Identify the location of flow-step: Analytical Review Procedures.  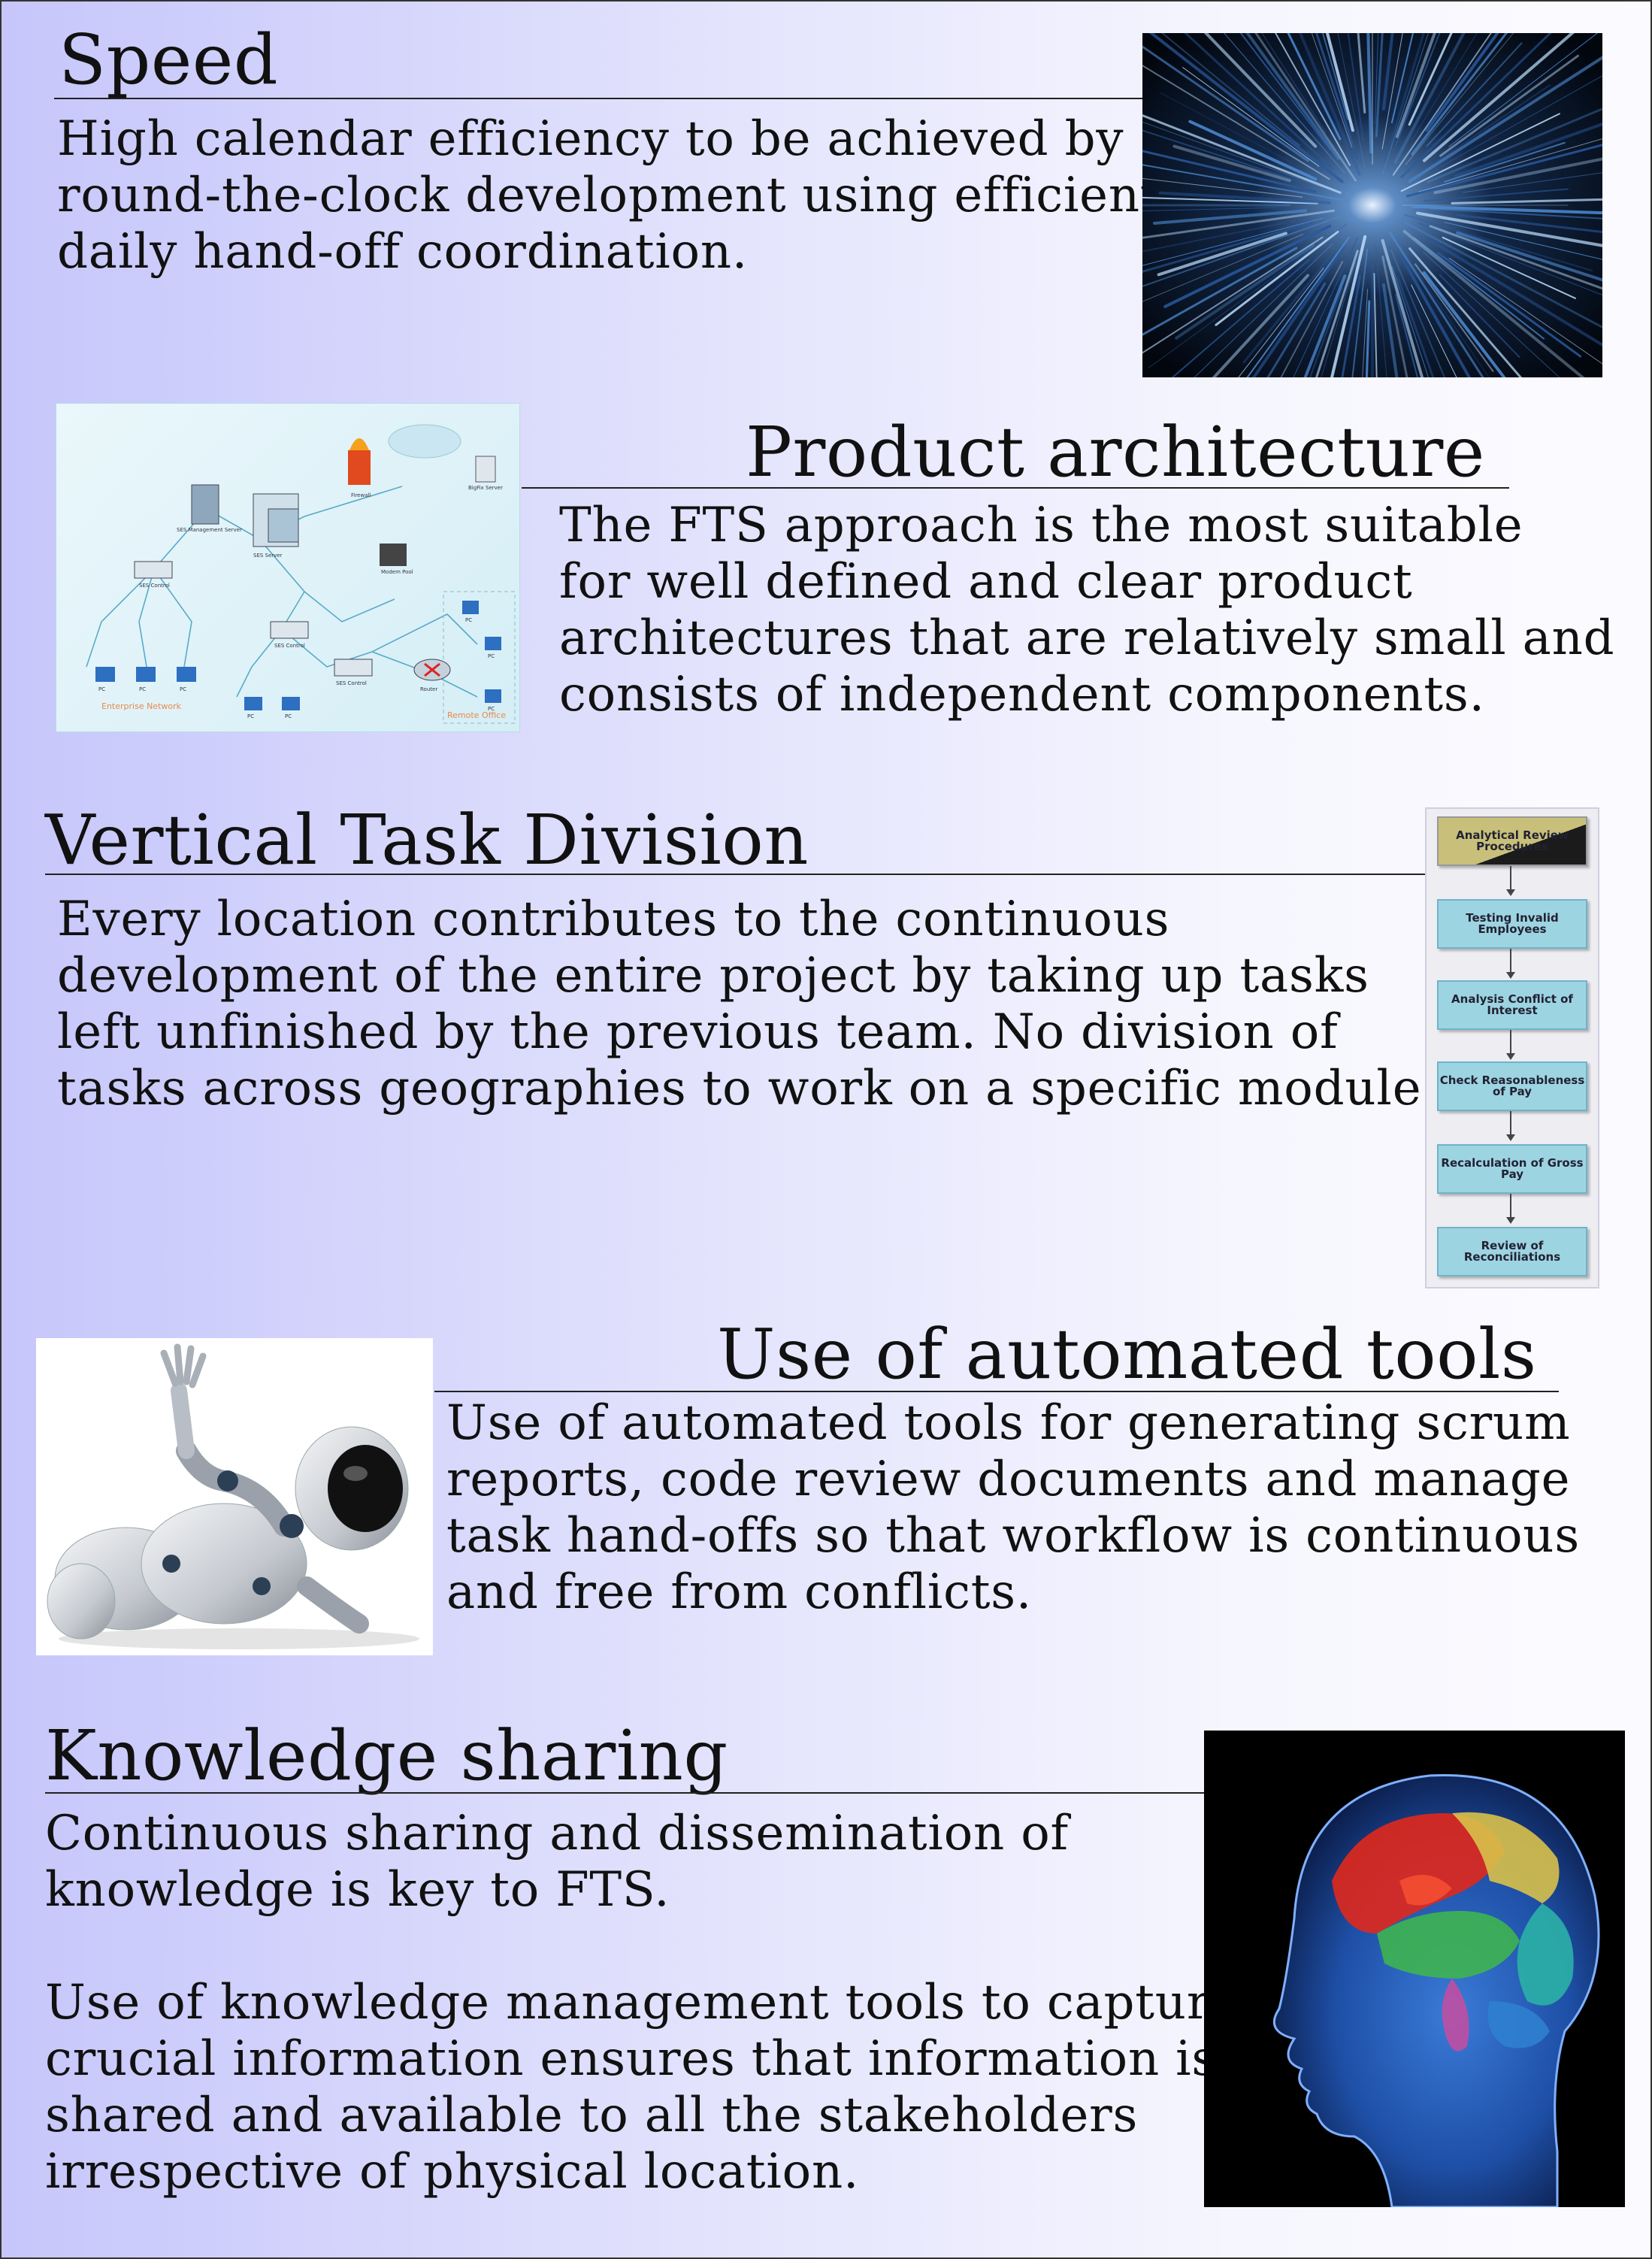
(1512, 841).